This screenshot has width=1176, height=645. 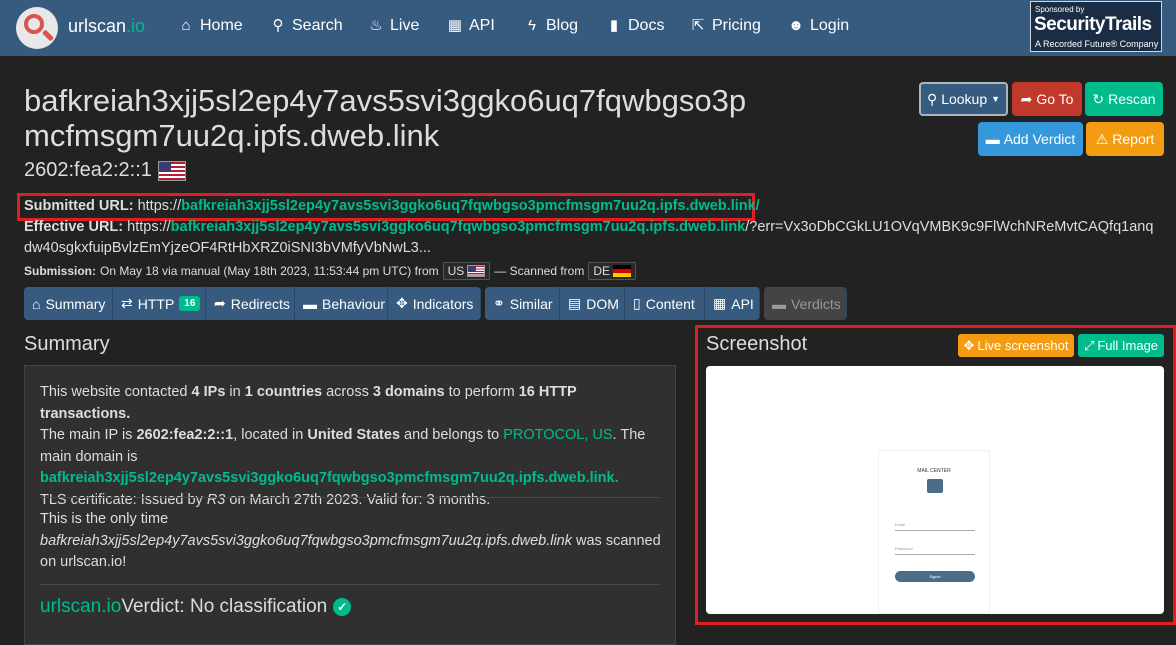 I want to click on tab-http: ⇄ HTTP 16, so click(x=159, y=303).